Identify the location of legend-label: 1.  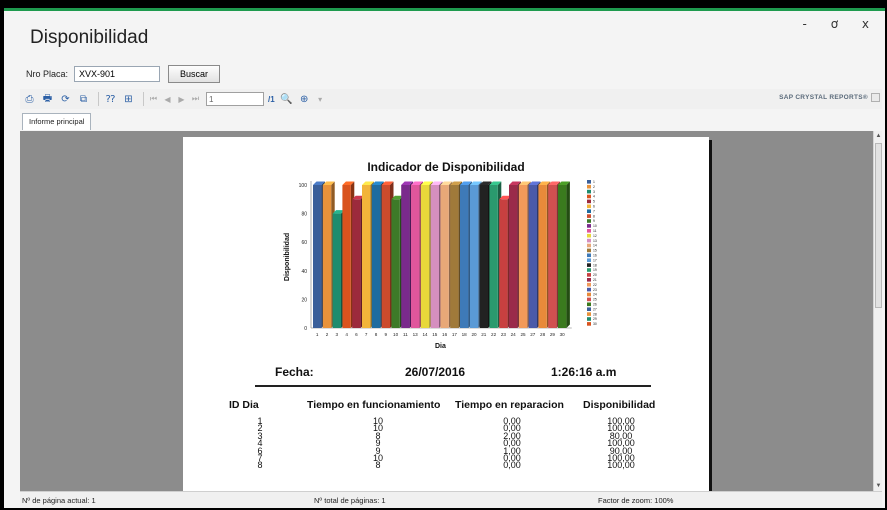
(594, 182).